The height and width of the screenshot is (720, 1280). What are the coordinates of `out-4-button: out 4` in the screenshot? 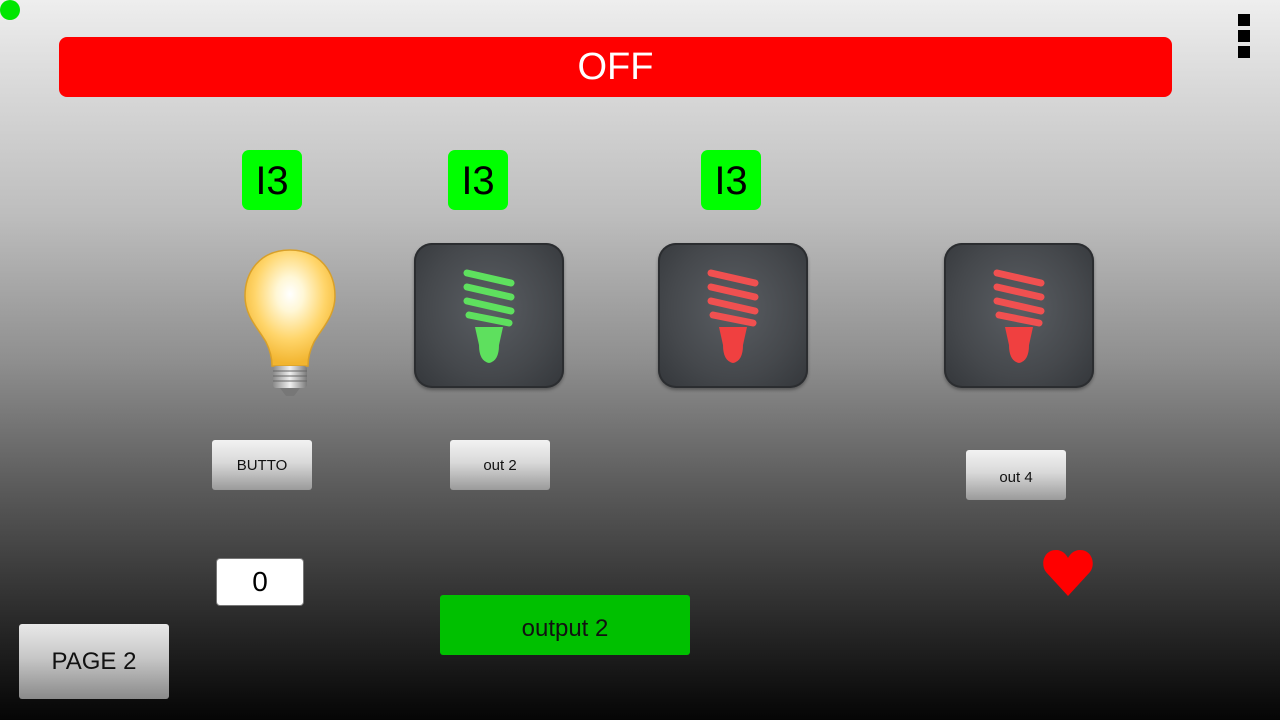 It's located at (1016, 475).